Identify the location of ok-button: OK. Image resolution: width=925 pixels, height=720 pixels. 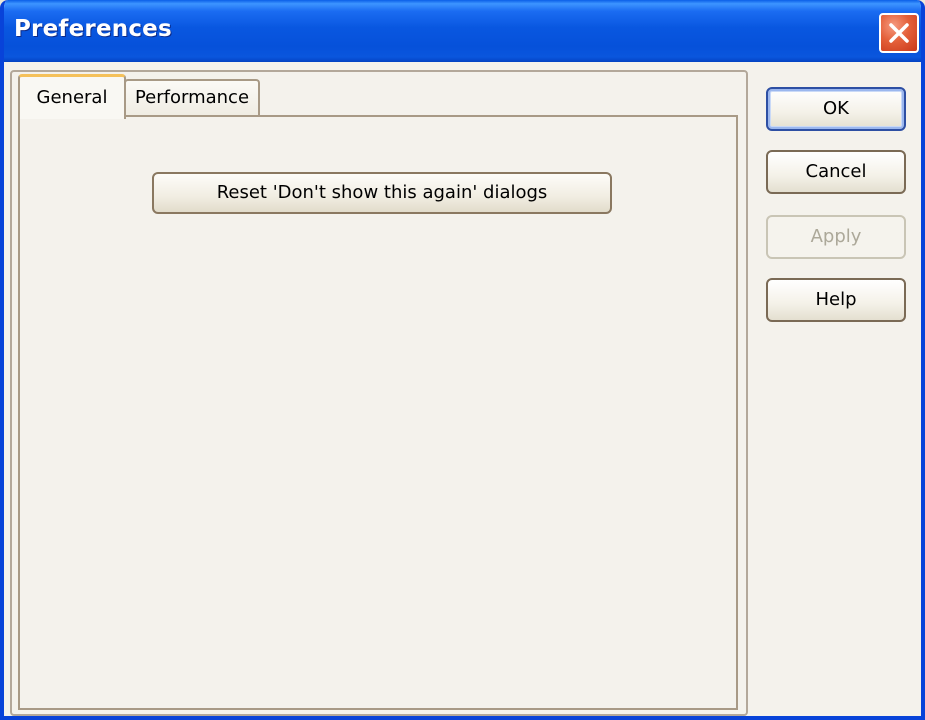
(836, 109).